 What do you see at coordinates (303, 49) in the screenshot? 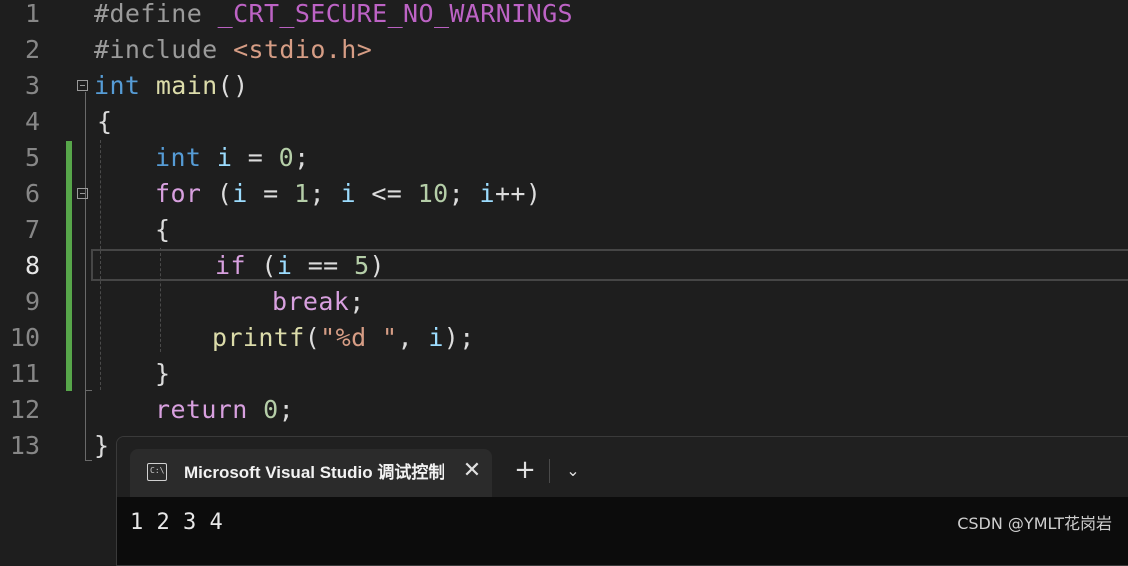
I see `include-header: <stdio.h>` at bounding box center [303, 49].